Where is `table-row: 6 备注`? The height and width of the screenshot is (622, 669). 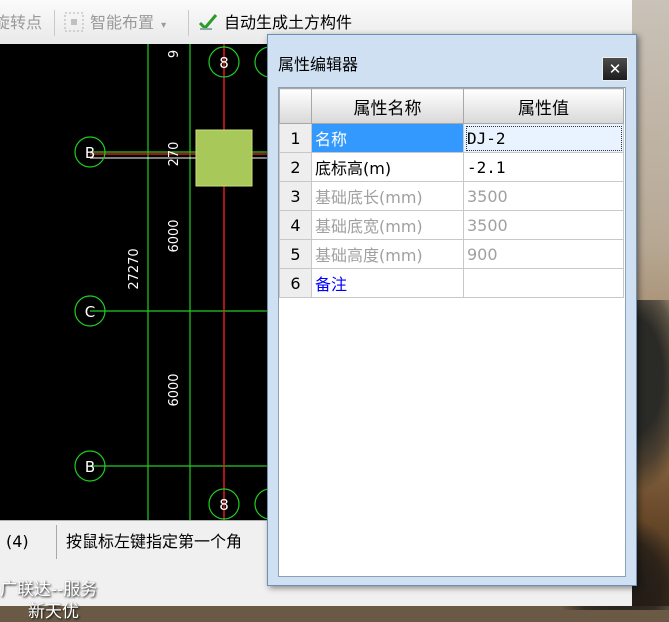
table-row: 6 备注 is located at coordinates (451, 283).